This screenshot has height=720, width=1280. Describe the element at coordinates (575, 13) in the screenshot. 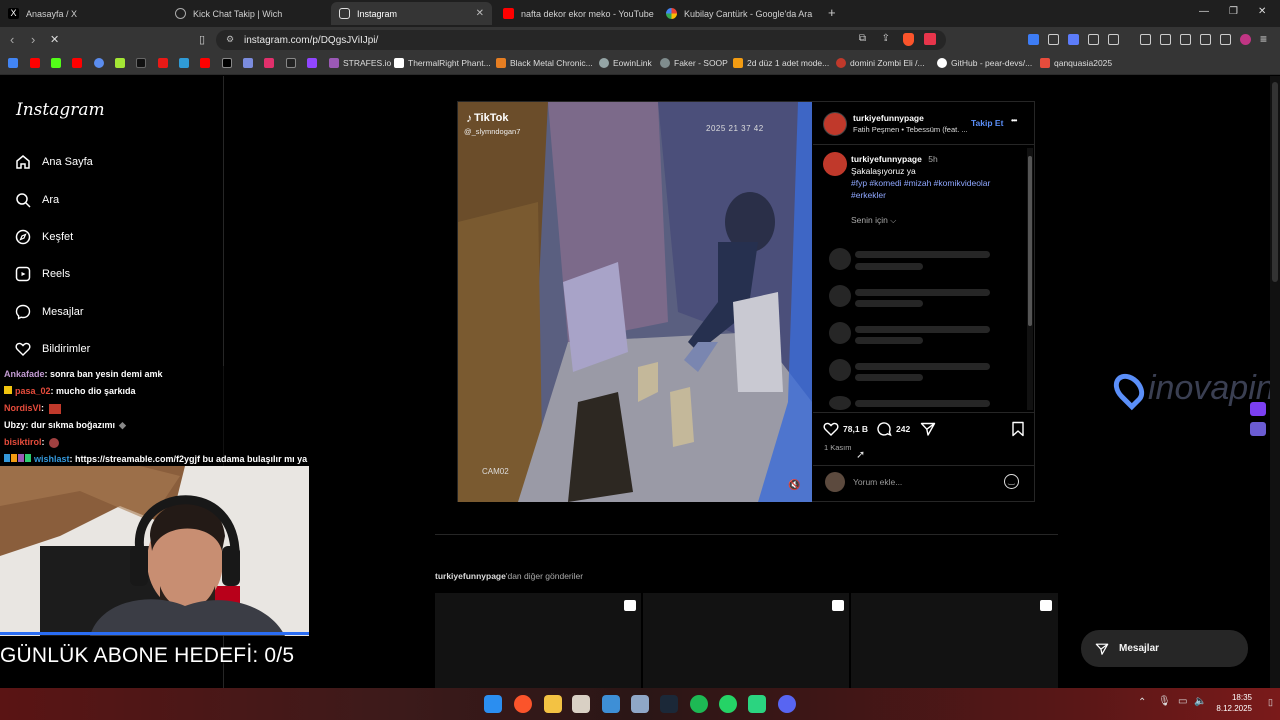

I see `tab-youtube: nafta dekor ekor meko - YouTube` at that location.